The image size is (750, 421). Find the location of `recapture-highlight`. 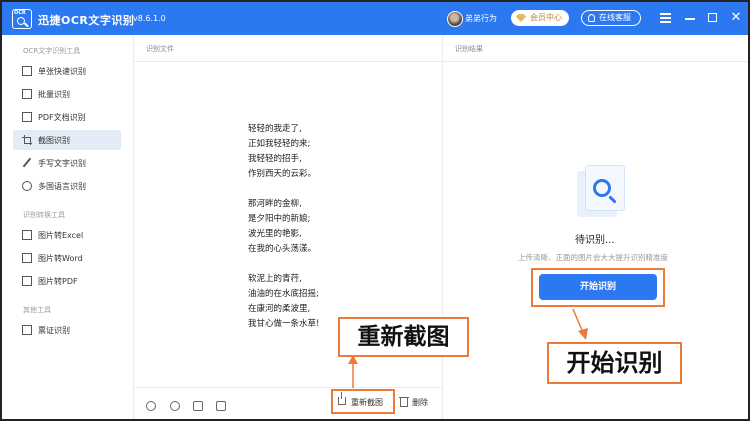

recapture-highlight is located at coordinates (363, 401).